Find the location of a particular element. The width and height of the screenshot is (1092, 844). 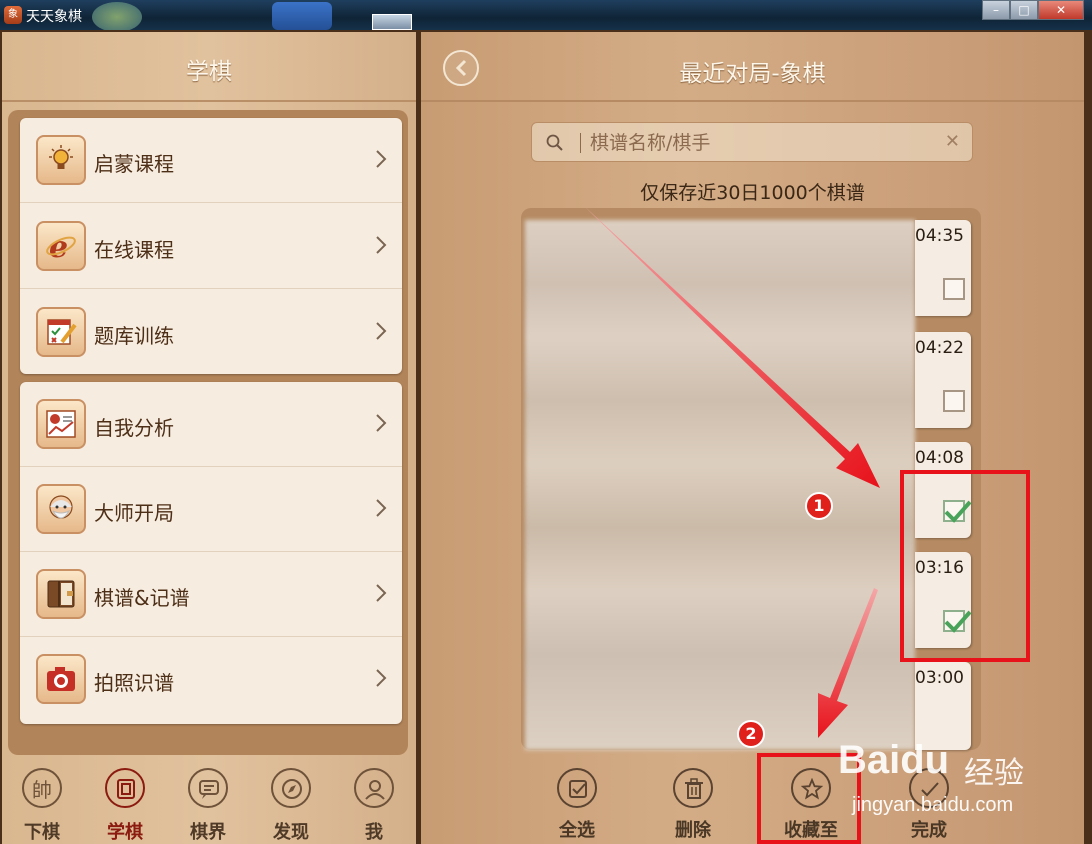

delete-button: 删除 is located at coordinates (693, 806).